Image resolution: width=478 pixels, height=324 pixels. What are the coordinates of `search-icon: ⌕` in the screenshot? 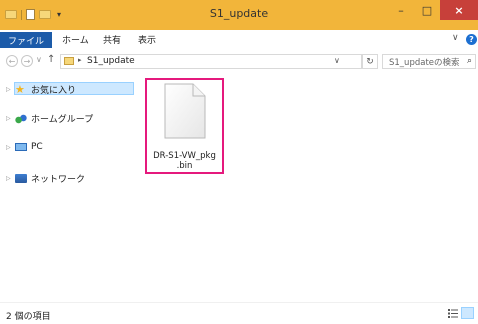 It's located at (469, 61).